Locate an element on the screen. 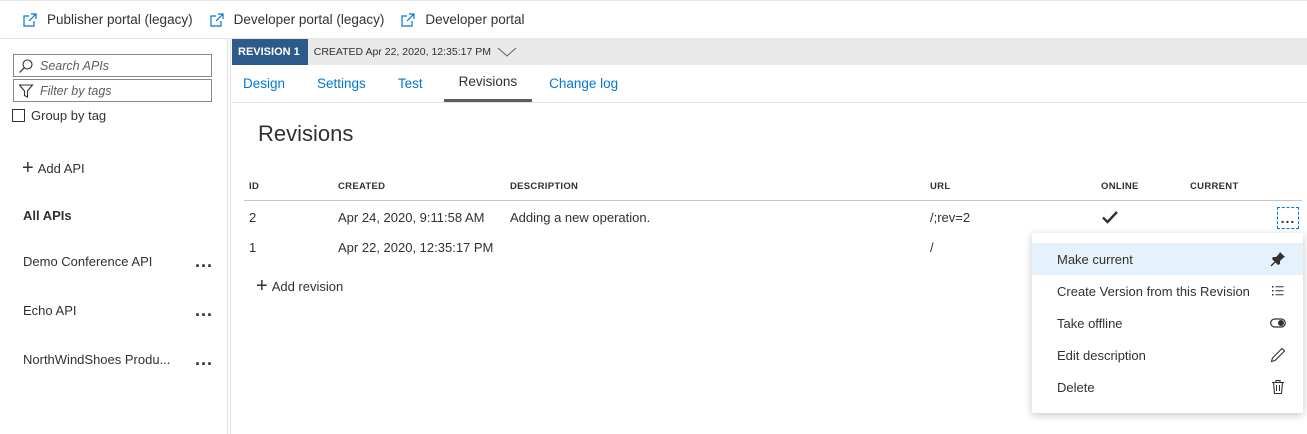 The height and width of the screenshot is (434, 1307). revision-created-label: CREATED Apr 22, 2020, 12:35:17 PM is located at coordinates (402, 52).